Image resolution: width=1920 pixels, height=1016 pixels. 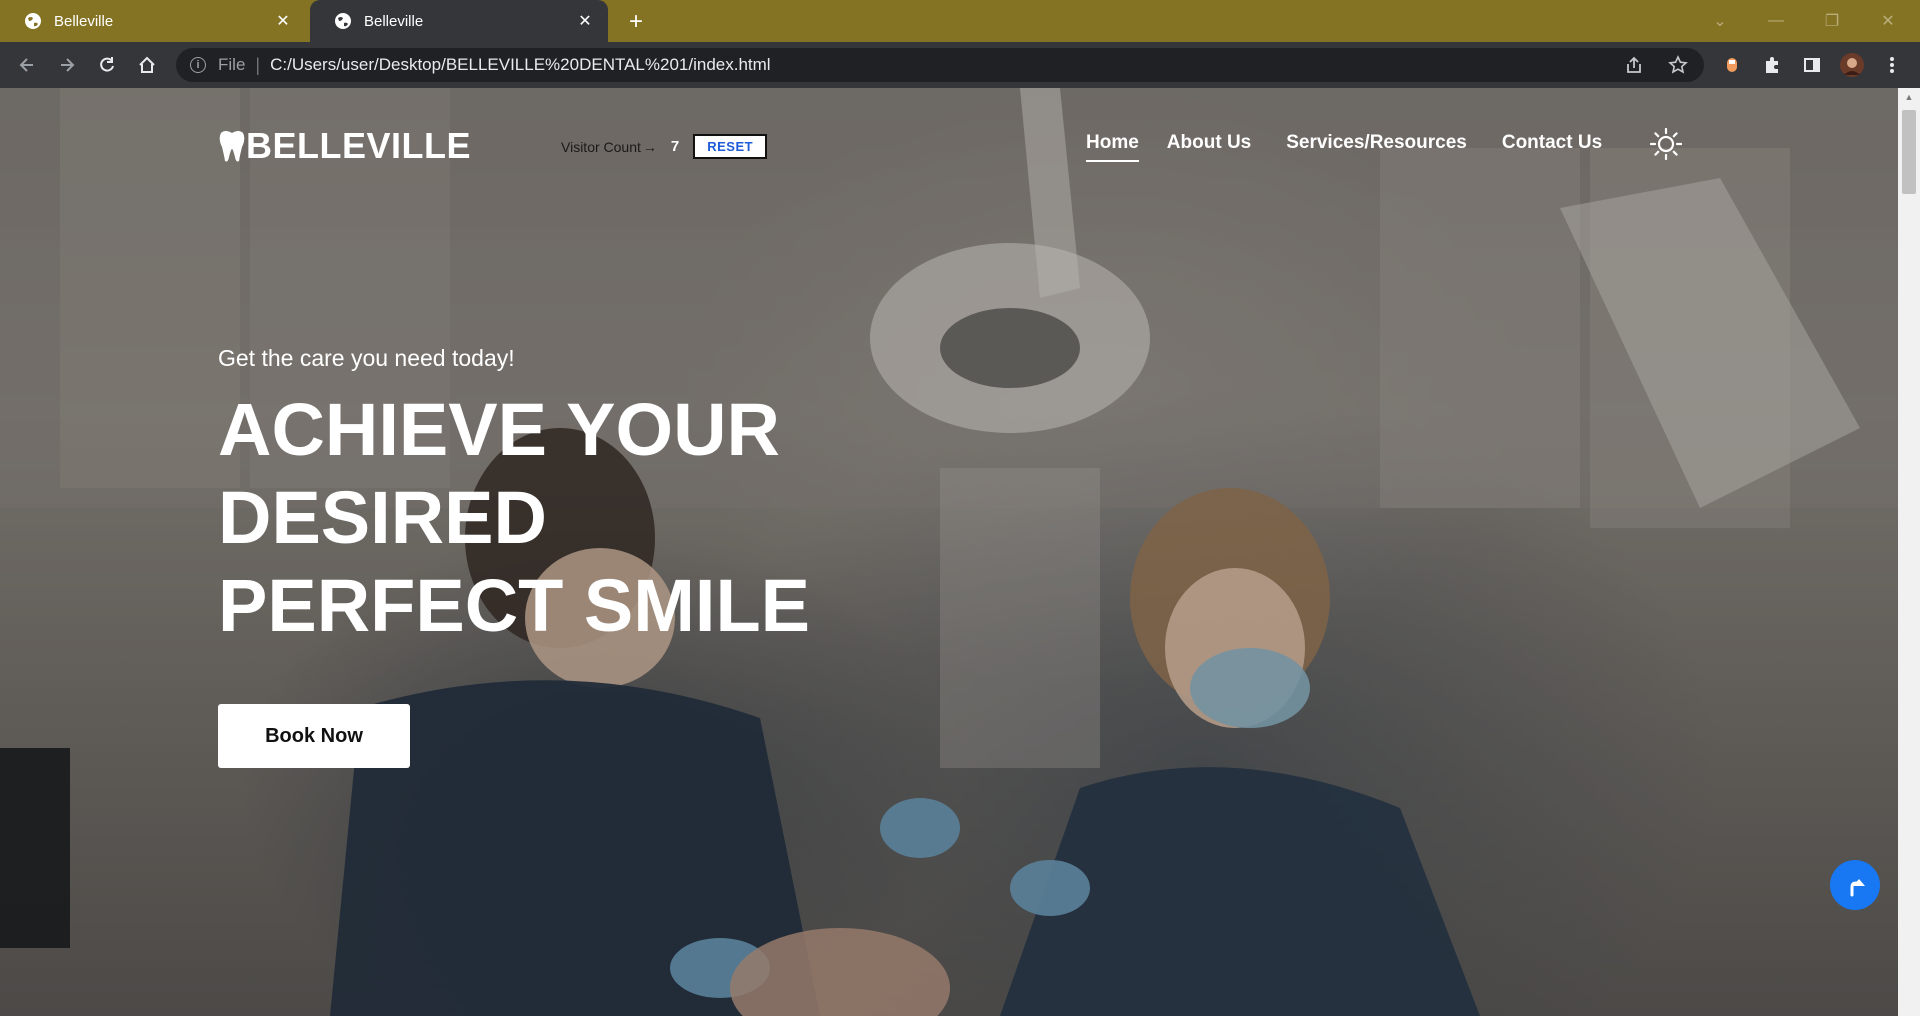 What do you see at coordinates (1776, 21) in the screenshot?
I see `minimize-button: —` at bounding box center [1776, 21].